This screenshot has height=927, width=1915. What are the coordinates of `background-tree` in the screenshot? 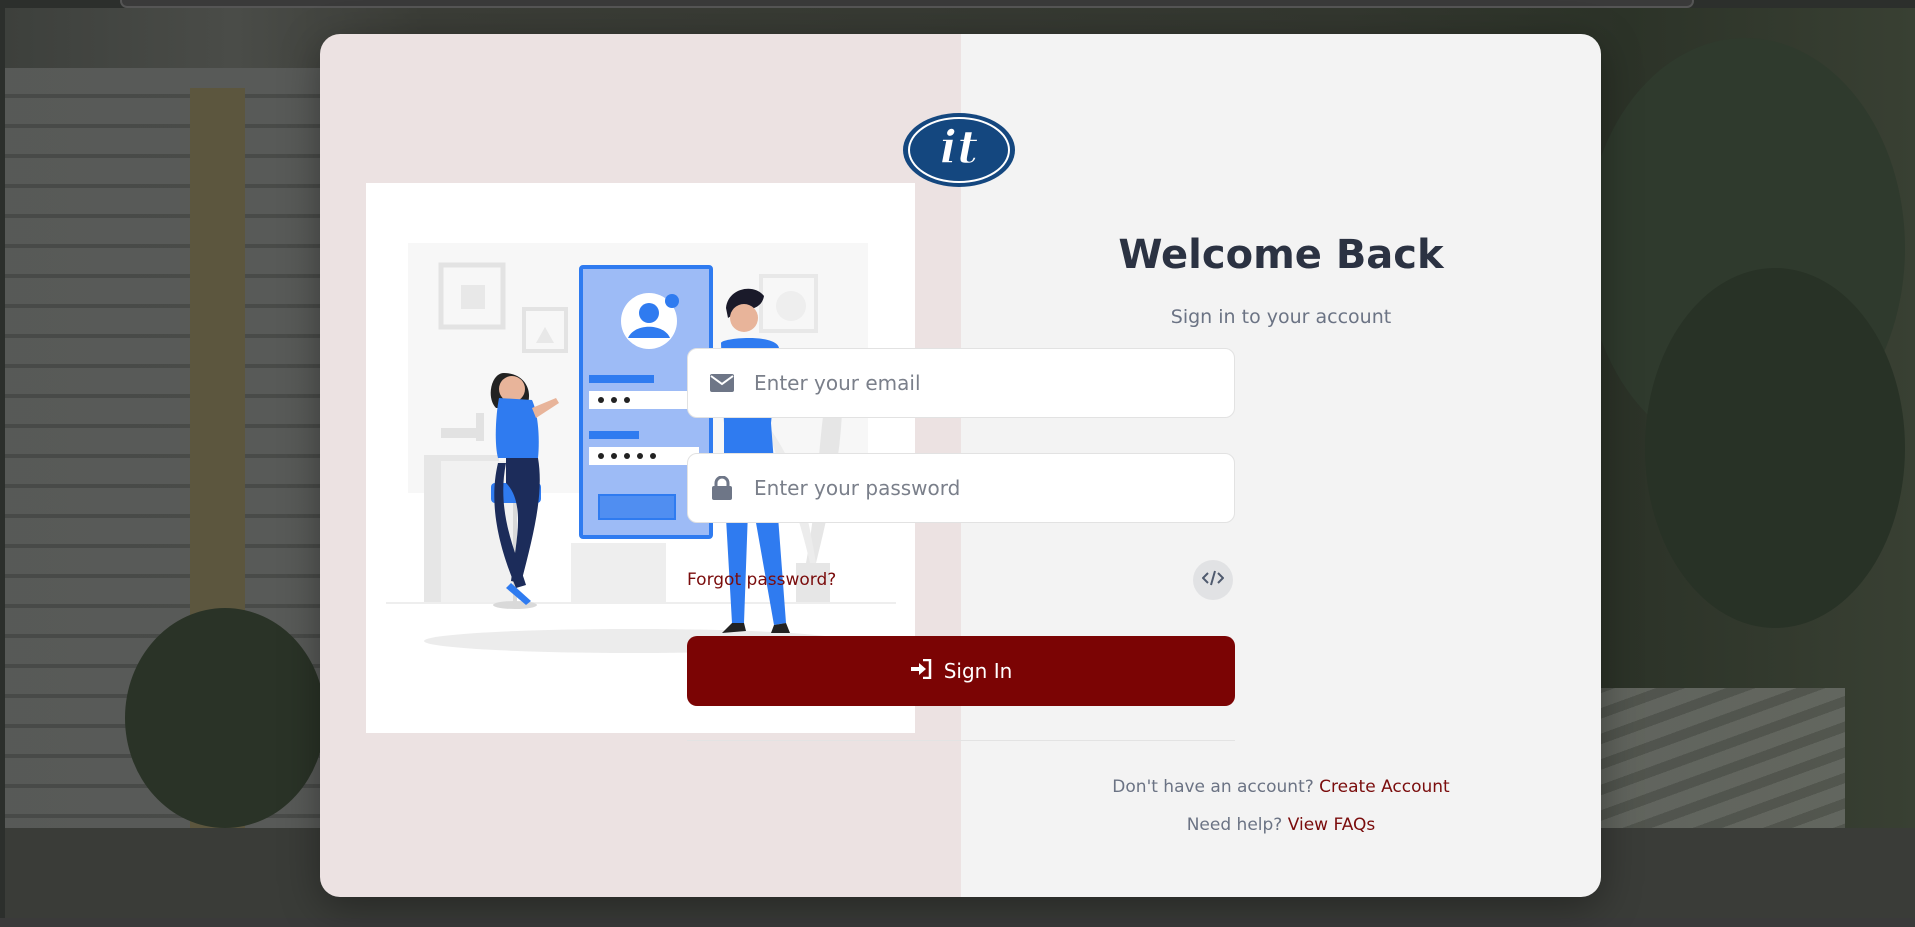 It's located at (1775, 448).